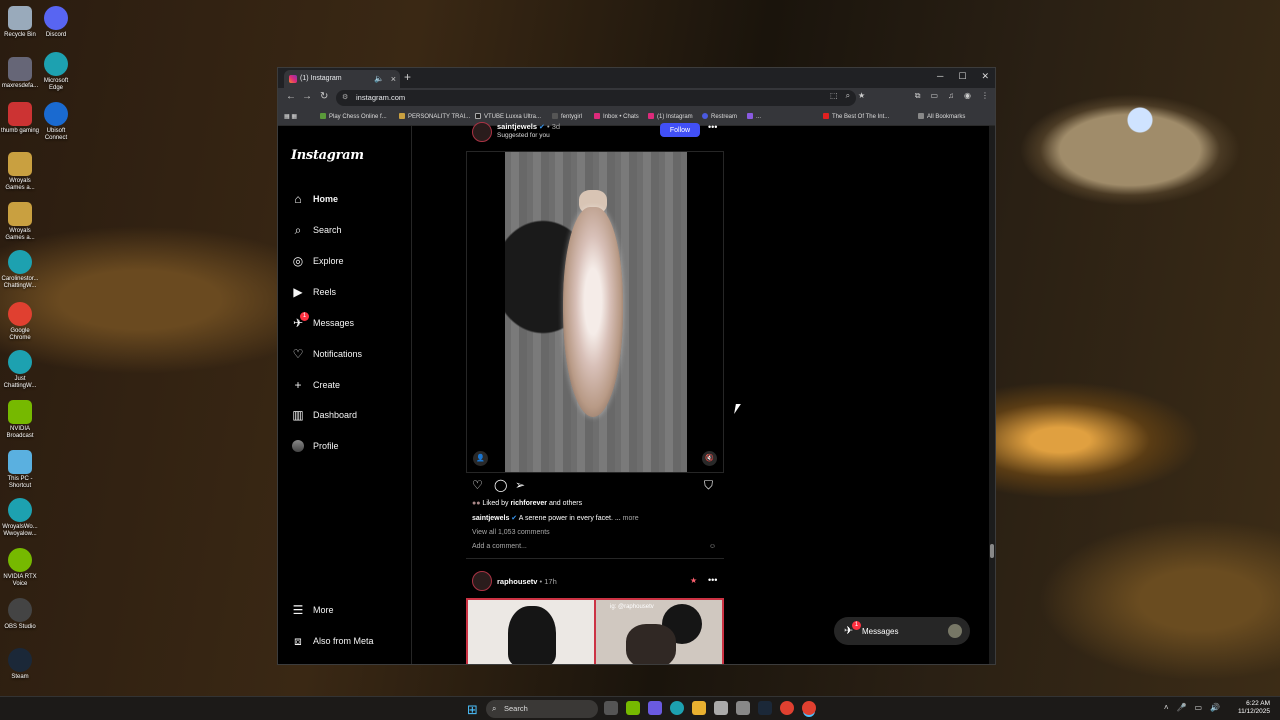 The image size is (1280, 720). What do you see at coordinates (480, 458) in the screenshot?
I see `tagged-user-icon: 👤` at bounding box center [480, 458].